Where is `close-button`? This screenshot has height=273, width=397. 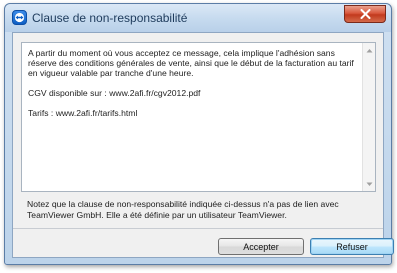 close-button is located at coordinates (365, 14).